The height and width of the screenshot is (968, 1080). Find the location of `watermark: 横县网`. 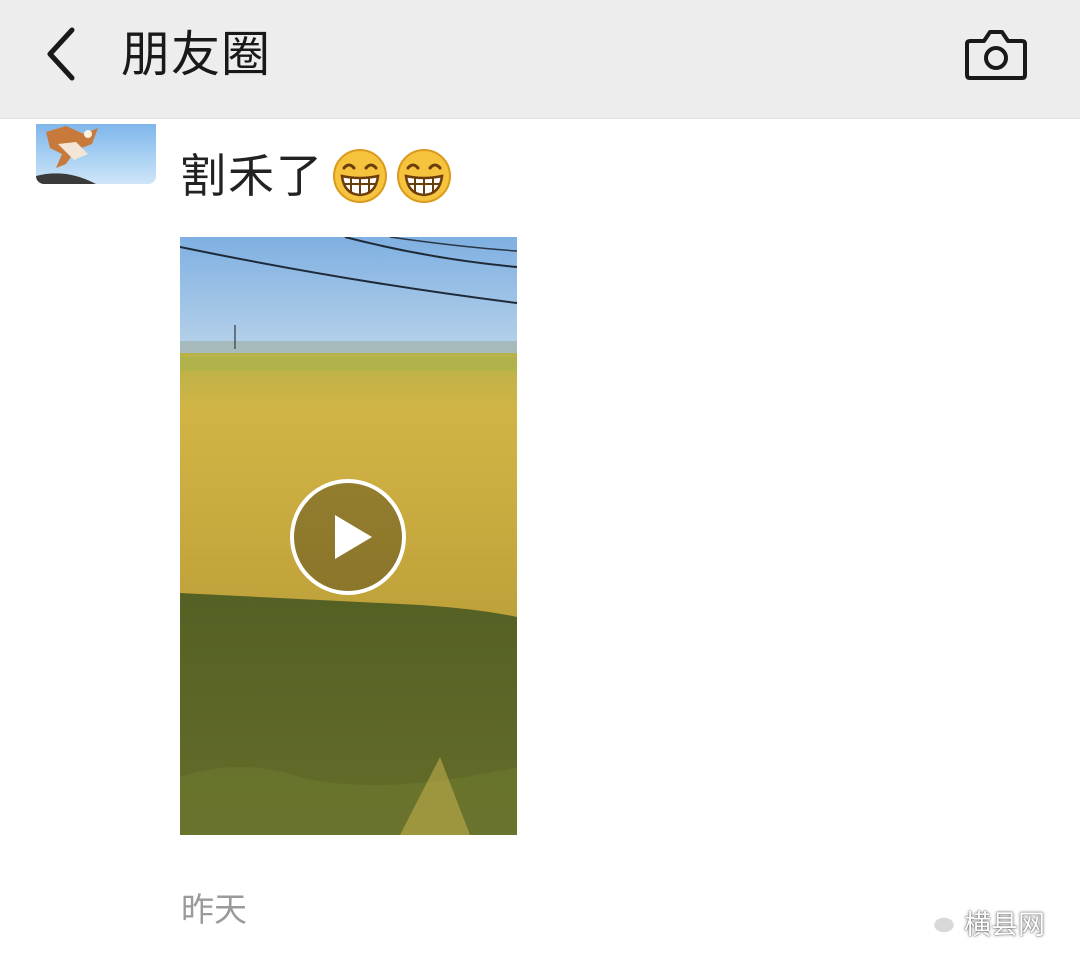

watermark: 横县网 is located at coordinates (981, 922).